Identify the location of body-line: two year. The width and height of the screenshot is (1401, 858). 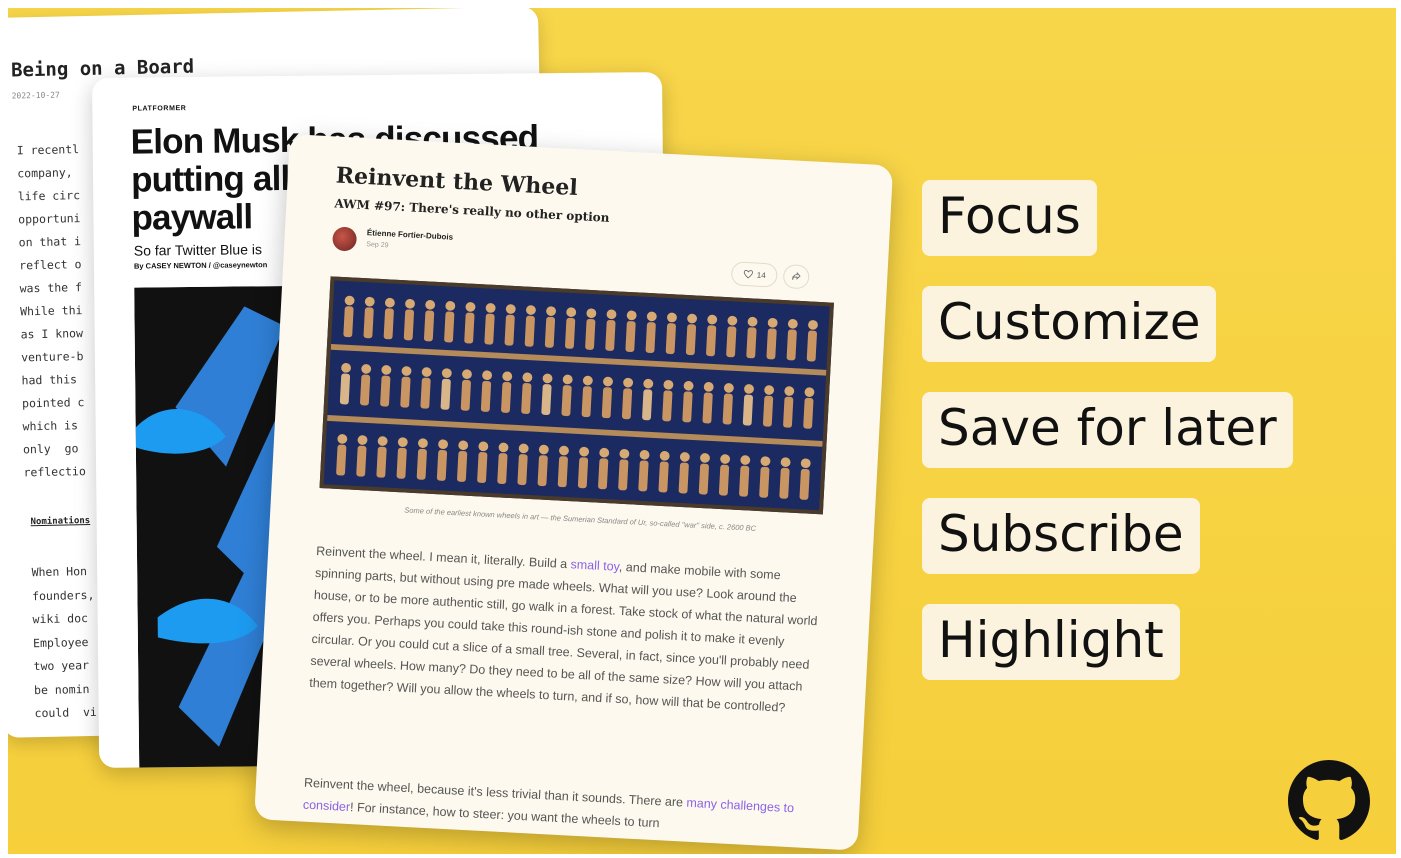
(61, 666).